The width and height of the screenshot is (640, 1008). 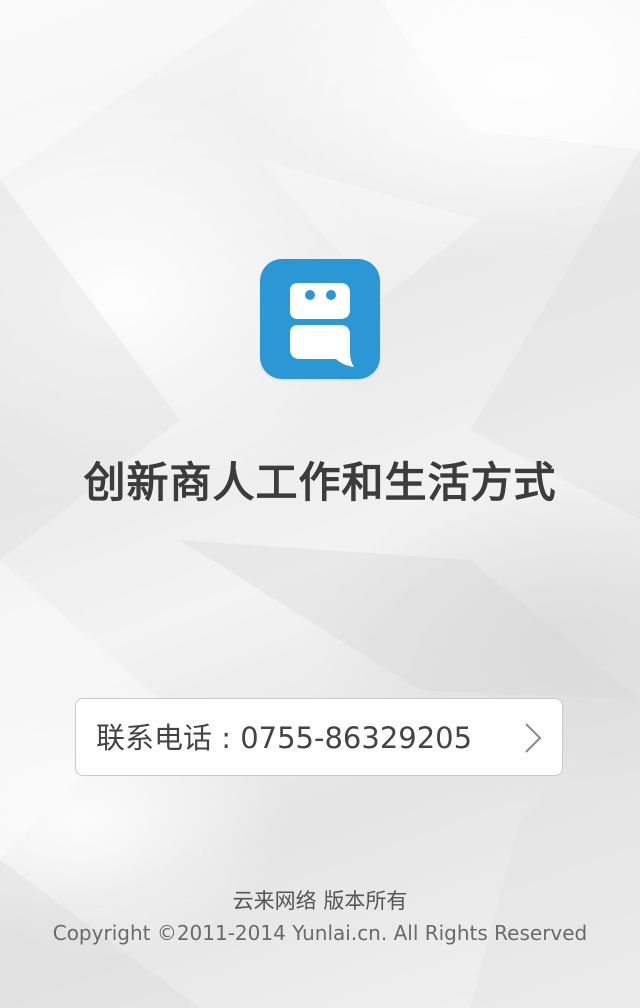 What do you see at coordinates (533, 738) in the screenshot?
I see `chevron-right-icon` at bounding box center [533, 738].